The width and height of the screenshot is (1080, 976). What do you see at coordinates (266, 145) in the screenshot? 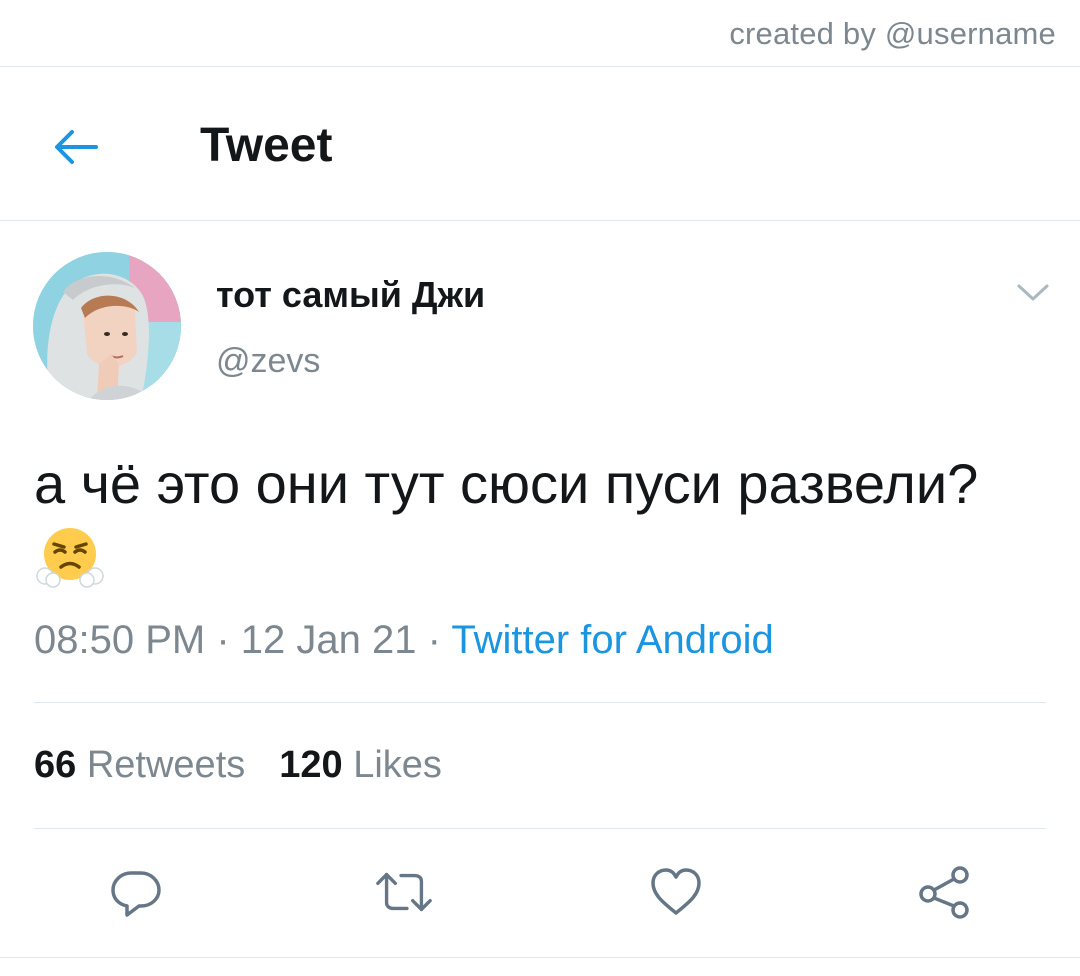
I see `page-title: Tweet` at bounding box center [266, 145].